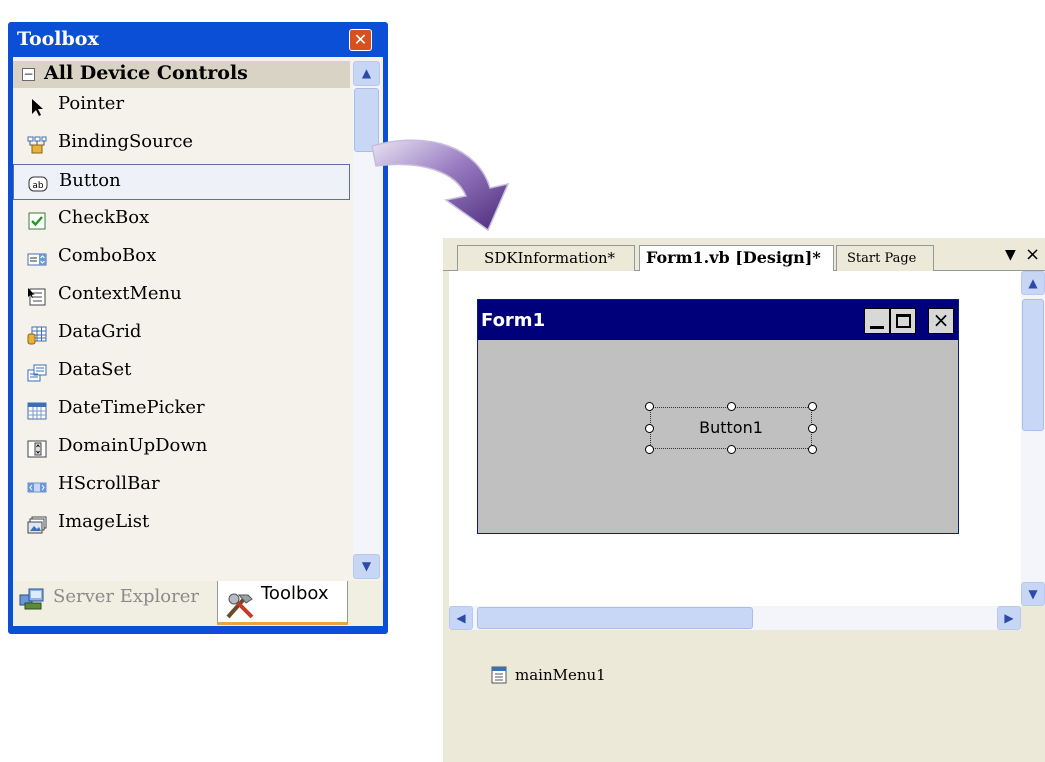  I want to click on tab-start-page: Start Page, so click(885, 258).